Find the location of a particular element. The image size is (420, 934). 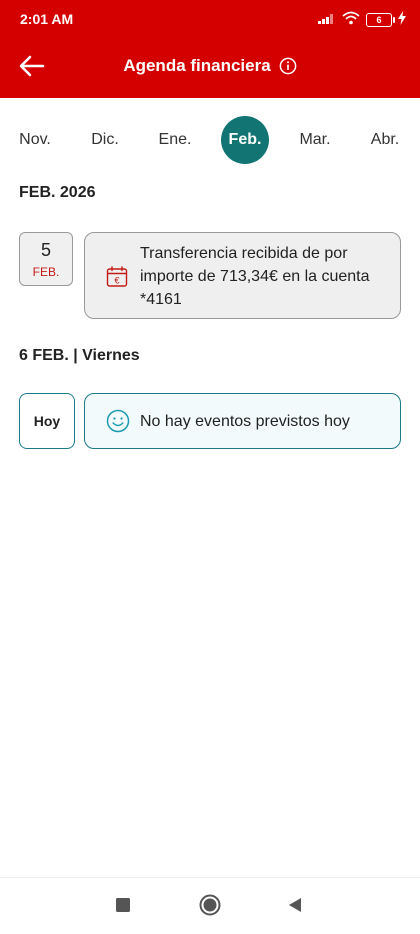

title-group: Agenda financiera is located at coordinates (210, 66).